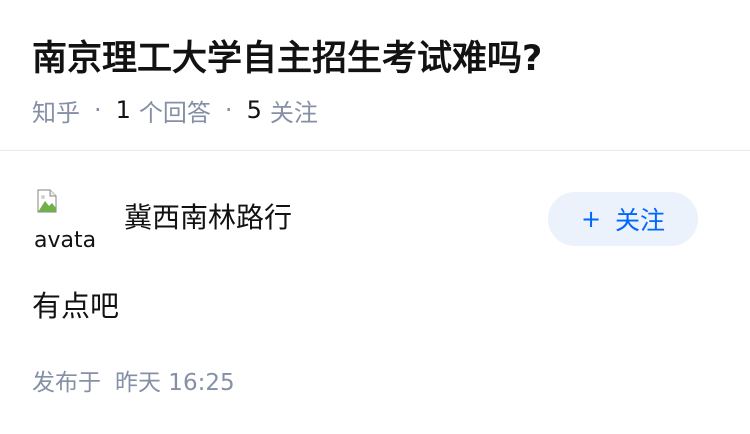  I want to click on follow-button-label: 关注, so click(640, 220).